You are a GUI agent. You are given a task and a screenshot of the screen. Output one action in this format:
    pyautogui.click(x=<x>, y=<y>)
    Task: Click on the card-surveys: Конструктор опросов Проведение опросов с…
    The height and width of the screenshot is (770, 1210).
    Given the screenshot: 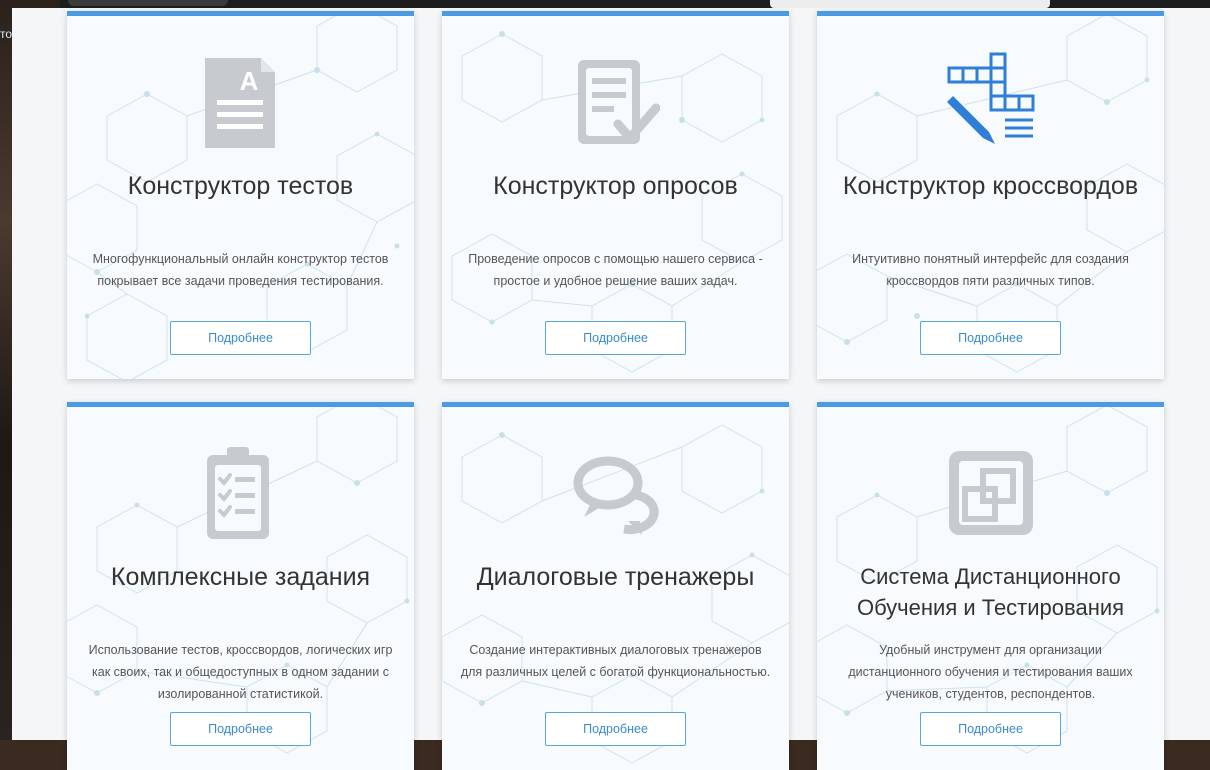 What is the action you would take?
    pyautogui.click(x=615, y=195)
    